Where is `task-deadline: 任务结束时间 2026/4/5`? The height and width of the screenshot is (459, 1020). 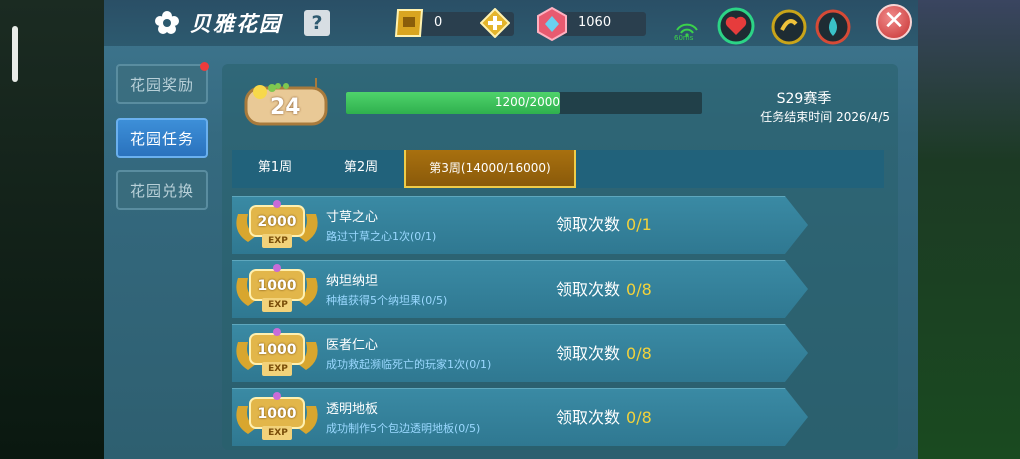 task-deadline: 任务结束时间 2026/4/5 is located at coordinates (825, 117).